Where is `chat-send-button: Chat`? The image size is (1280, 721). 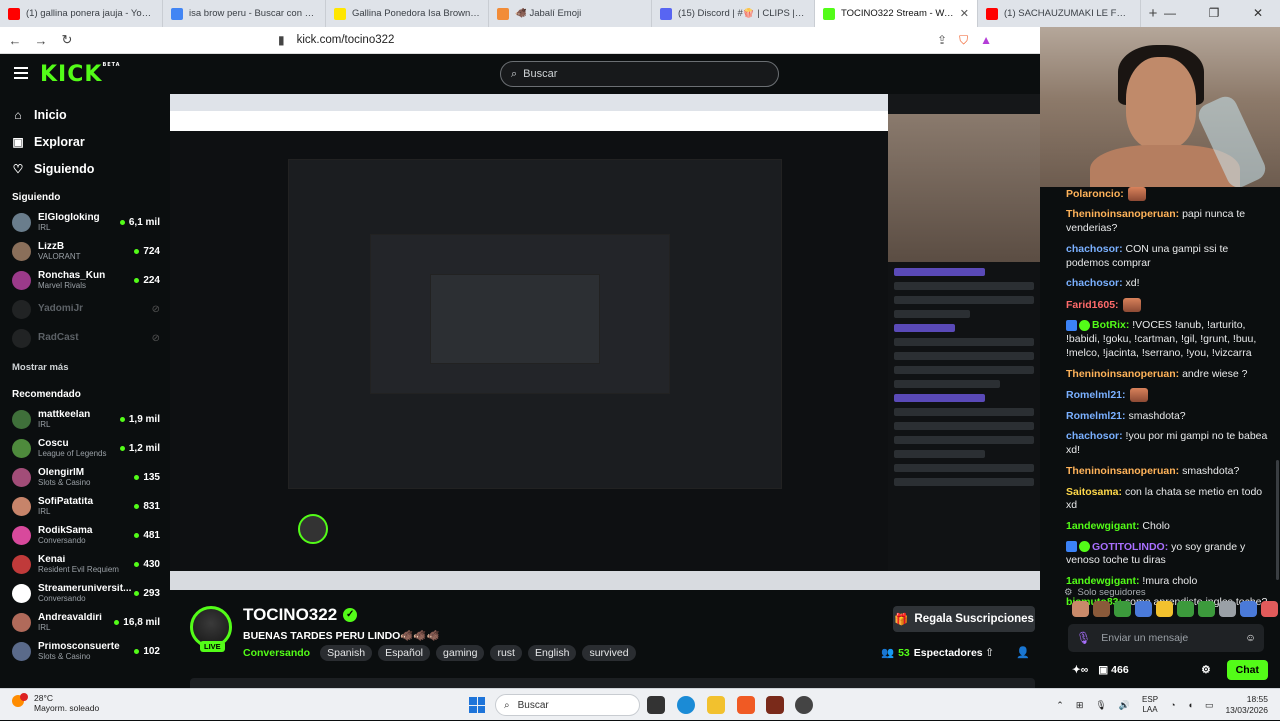 chat-send-button: Chat is located at coordinates (1247, 670).